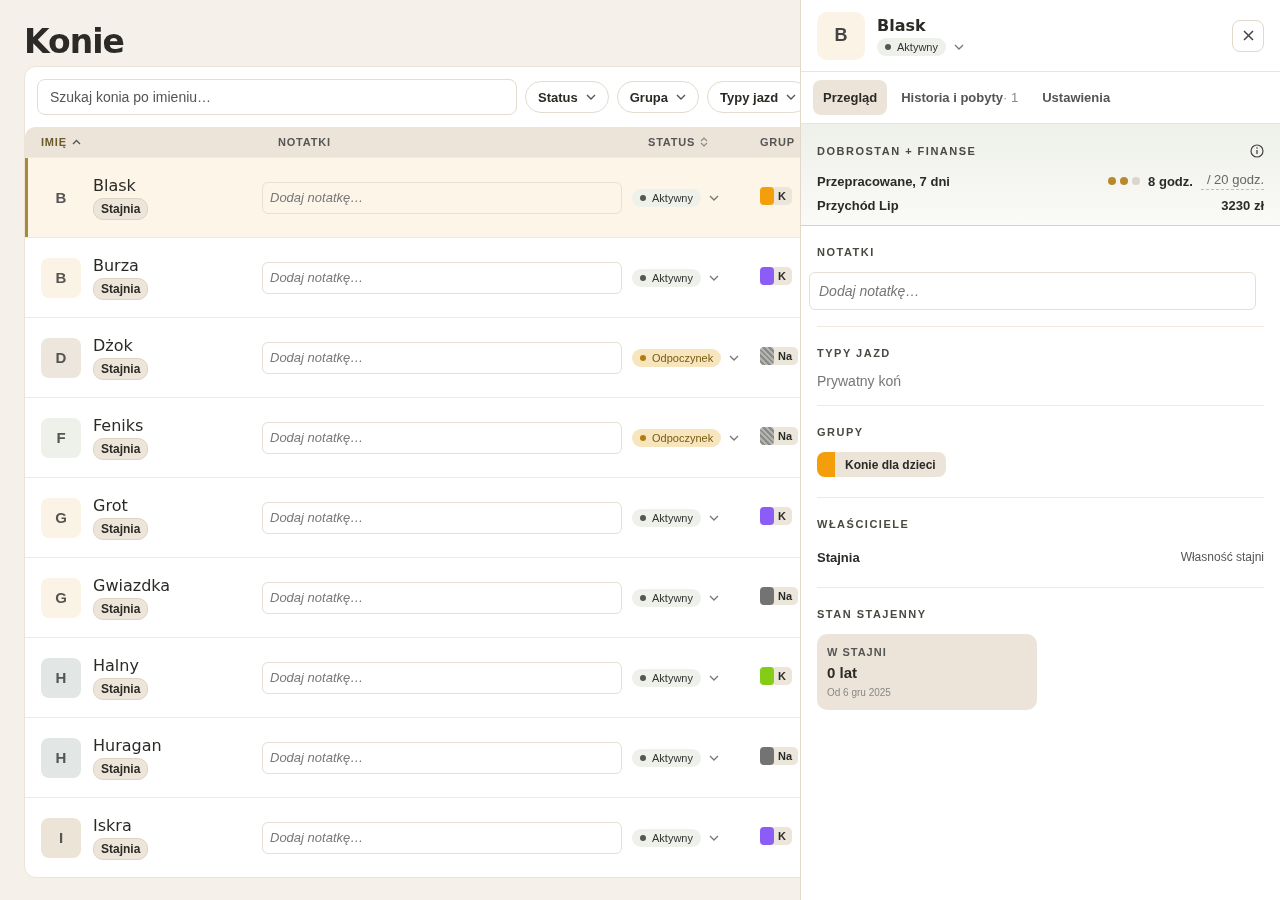  What do you see at coordinates (1170, 181) in the screenshot?
I see `metric-value: 8 godz.` at bounding box center [1170, 181].